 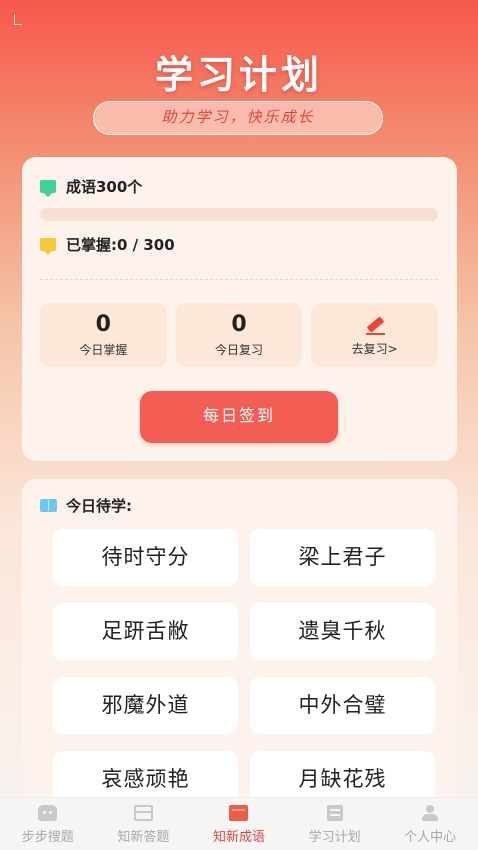 I want to click on idiom-item: 月缺花残, so click(x=342, y=775).